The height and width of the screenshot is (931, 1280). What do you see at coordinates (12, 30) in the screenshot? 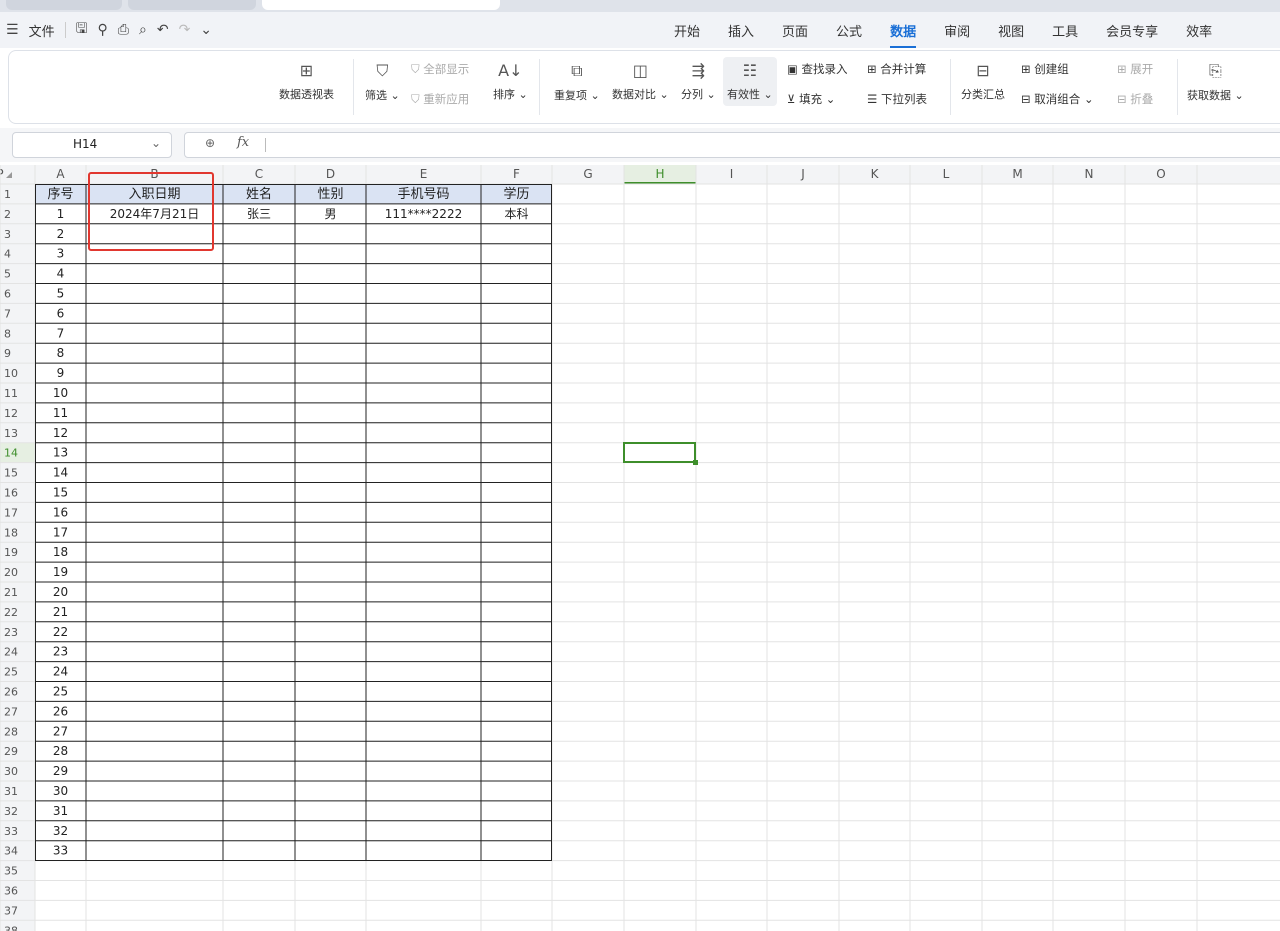
I see `menu-icon: ☰` at bounding box center [12, 30].